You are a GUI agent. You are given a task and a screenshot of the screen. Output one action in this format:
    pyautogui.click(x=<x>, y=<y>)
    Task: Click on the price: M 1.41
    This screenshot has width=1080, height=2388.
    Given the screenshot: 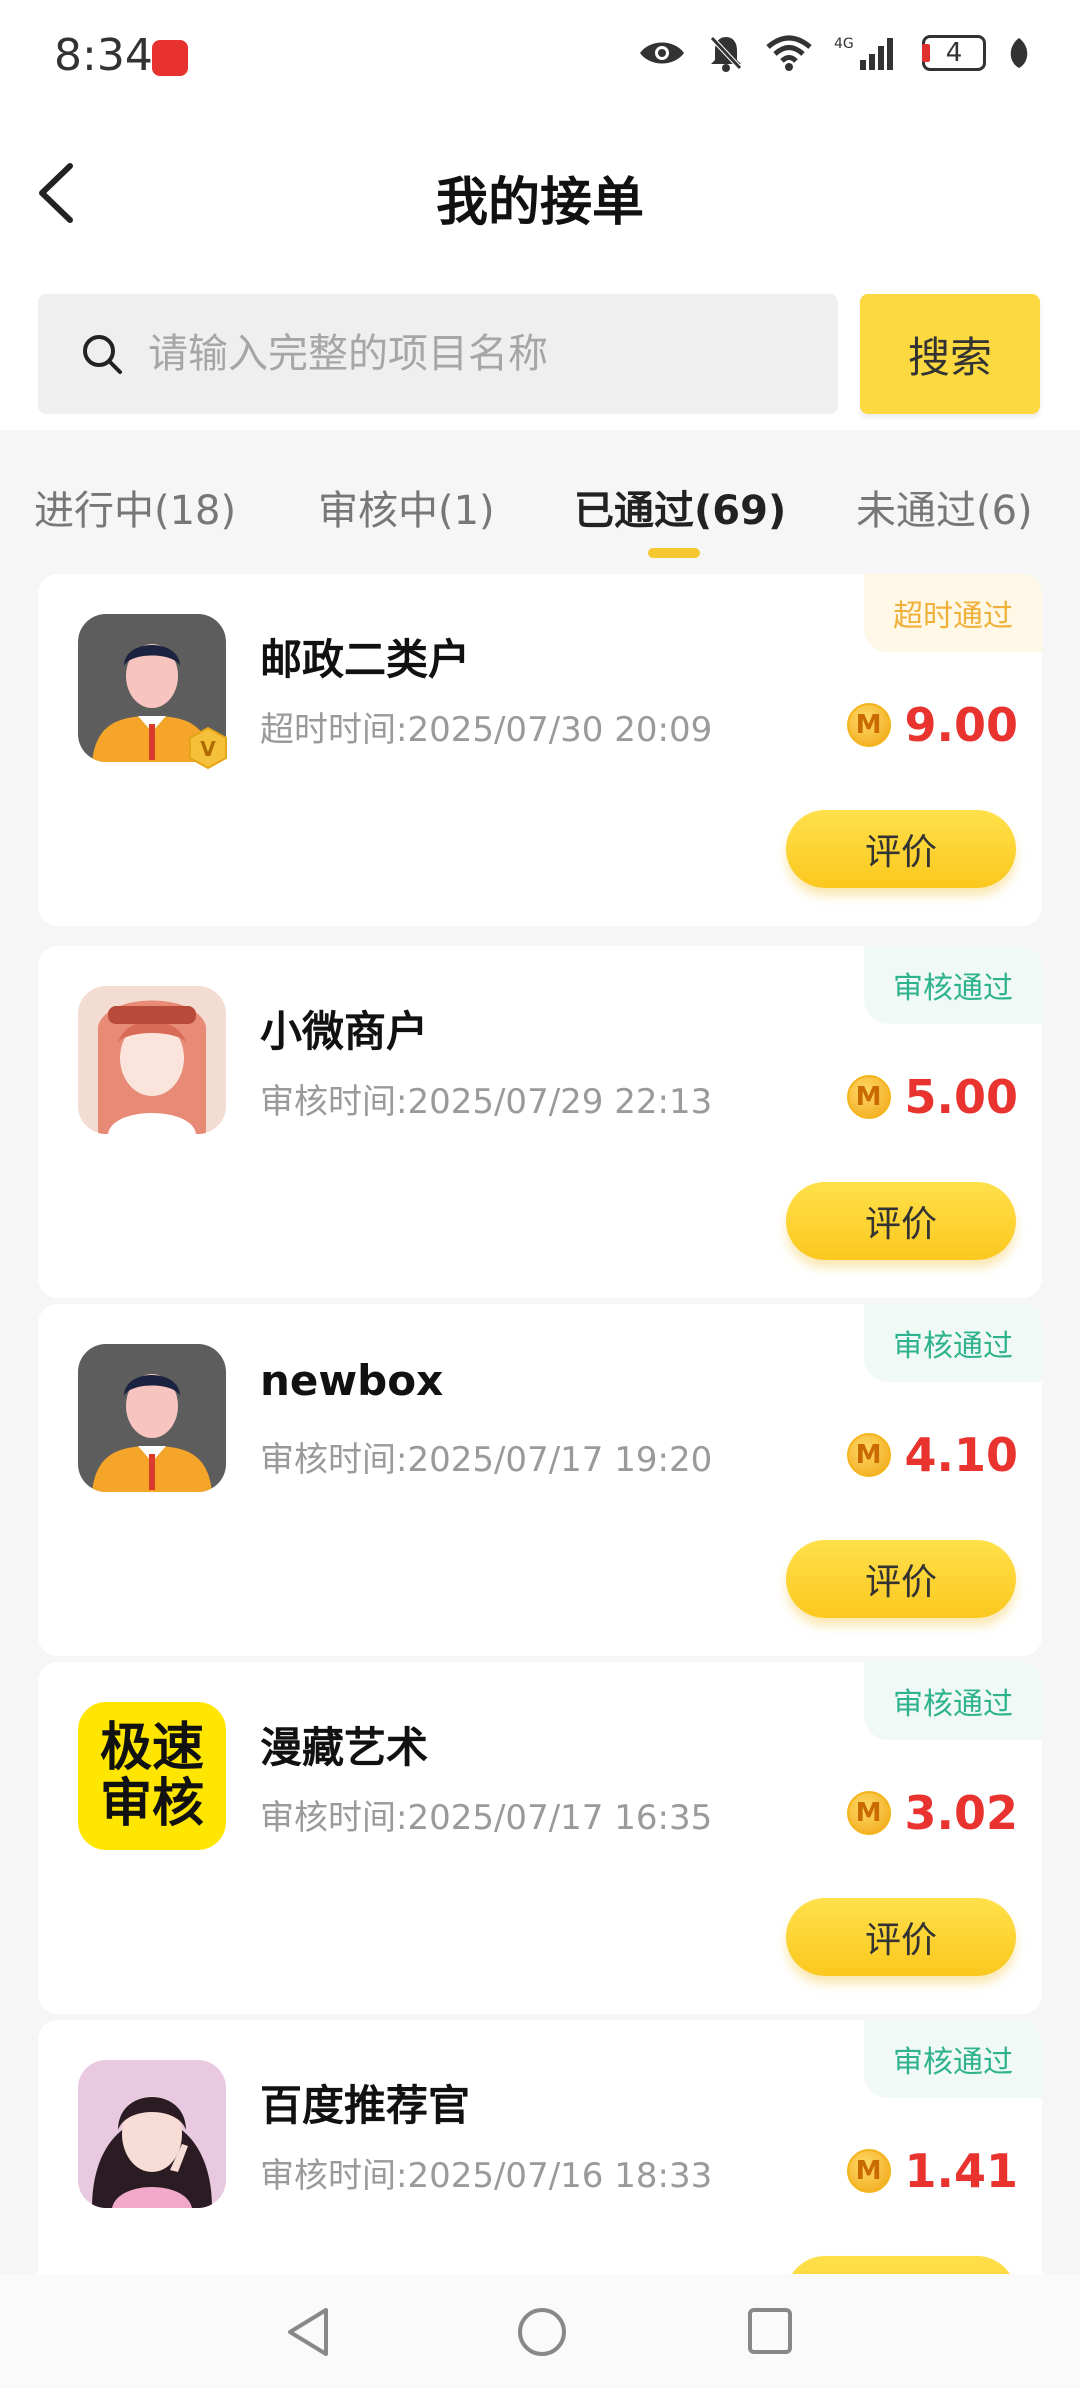 What is the action you would take?
    pyautogui.click(x=932, y=2171)
    